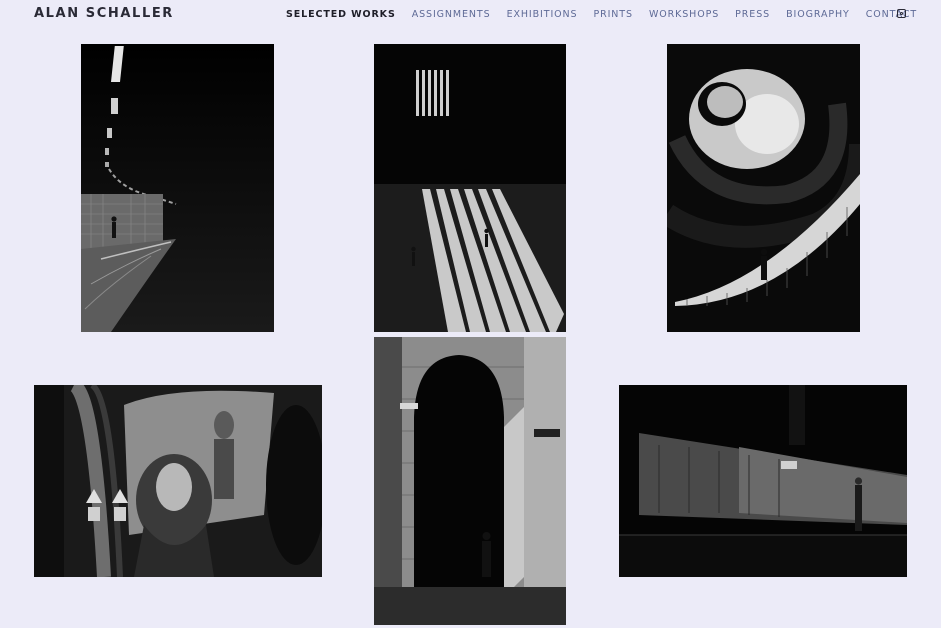 Image resolution: width=941 pixels, height=628 pixels. Describe the element at coordinates (451, 14) in the screenshot. I see `nav-assignments: ASSIGNMENTS` at that location.